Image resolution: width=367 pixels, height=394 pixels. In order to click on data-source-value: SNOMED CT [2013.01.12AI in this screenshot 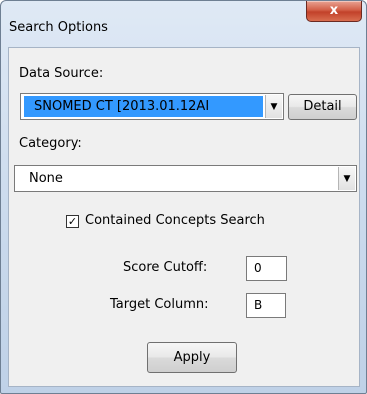, I will do `click(143, 106)`.